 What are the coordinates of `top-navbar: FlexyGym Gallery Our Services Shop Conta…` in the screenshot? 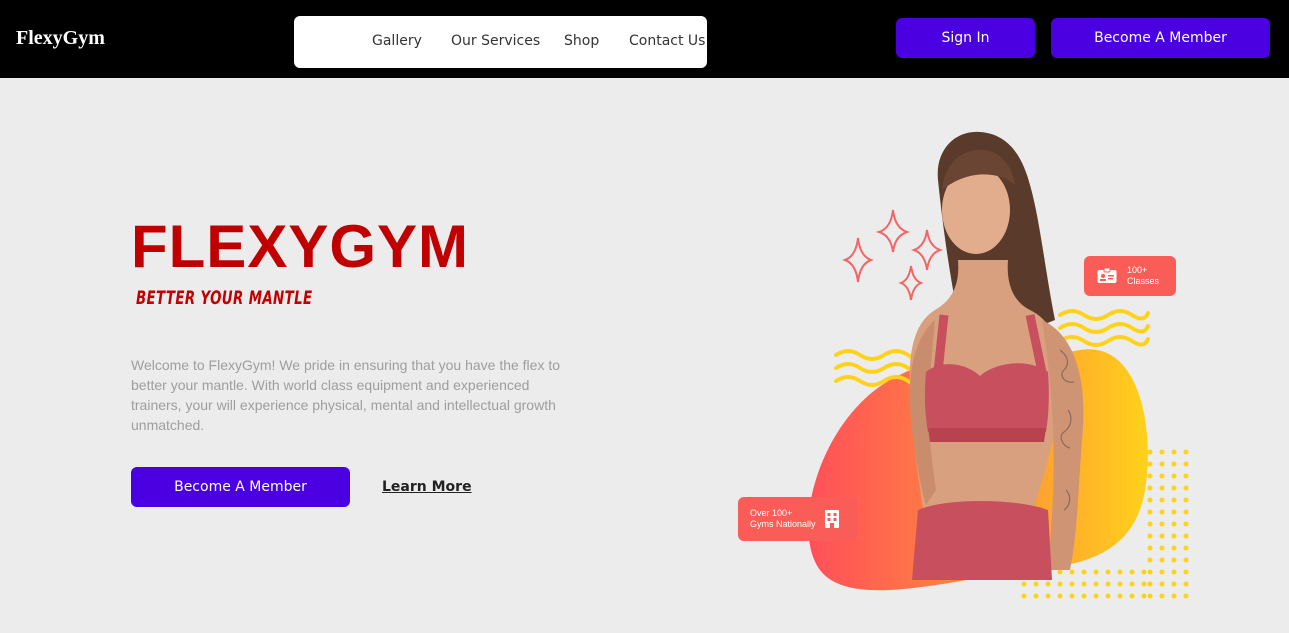 It's located at (644, 39).